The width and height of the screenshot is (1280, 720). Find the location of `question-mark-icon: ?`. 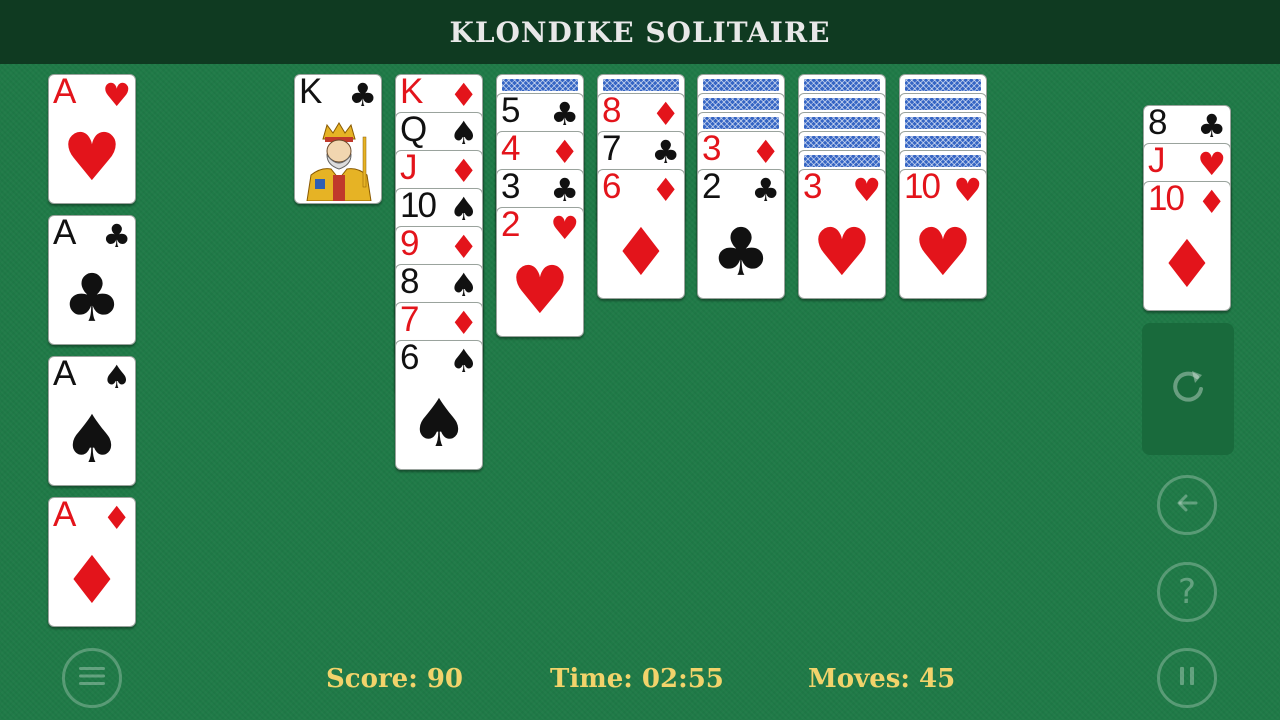

question-mark-icon: ? is located at coordinates (1187, 592).